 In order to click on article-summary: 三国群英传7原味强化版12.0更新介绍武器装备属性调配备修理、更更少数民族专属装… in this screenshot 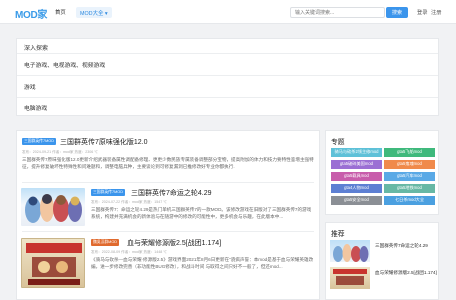, I will do `click(168, 163)`.